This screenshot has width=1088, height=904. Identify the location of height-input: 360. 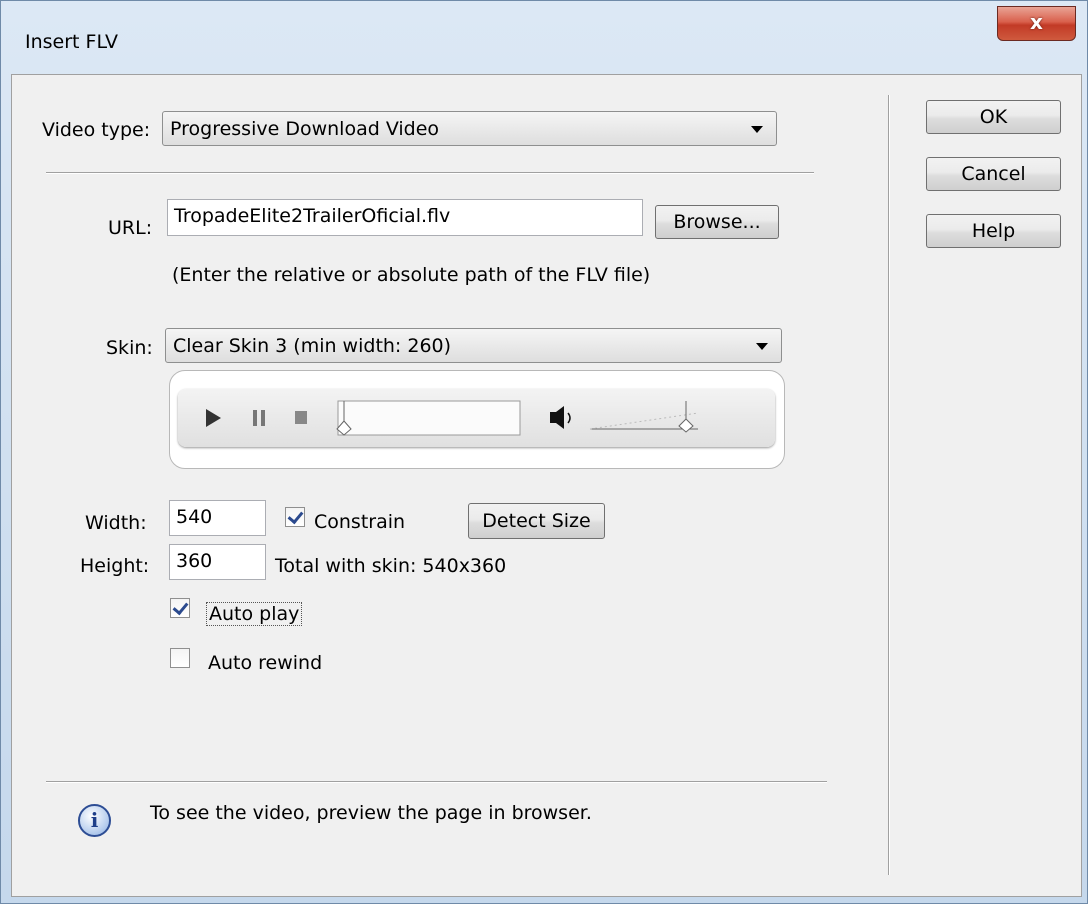
(217, 562).